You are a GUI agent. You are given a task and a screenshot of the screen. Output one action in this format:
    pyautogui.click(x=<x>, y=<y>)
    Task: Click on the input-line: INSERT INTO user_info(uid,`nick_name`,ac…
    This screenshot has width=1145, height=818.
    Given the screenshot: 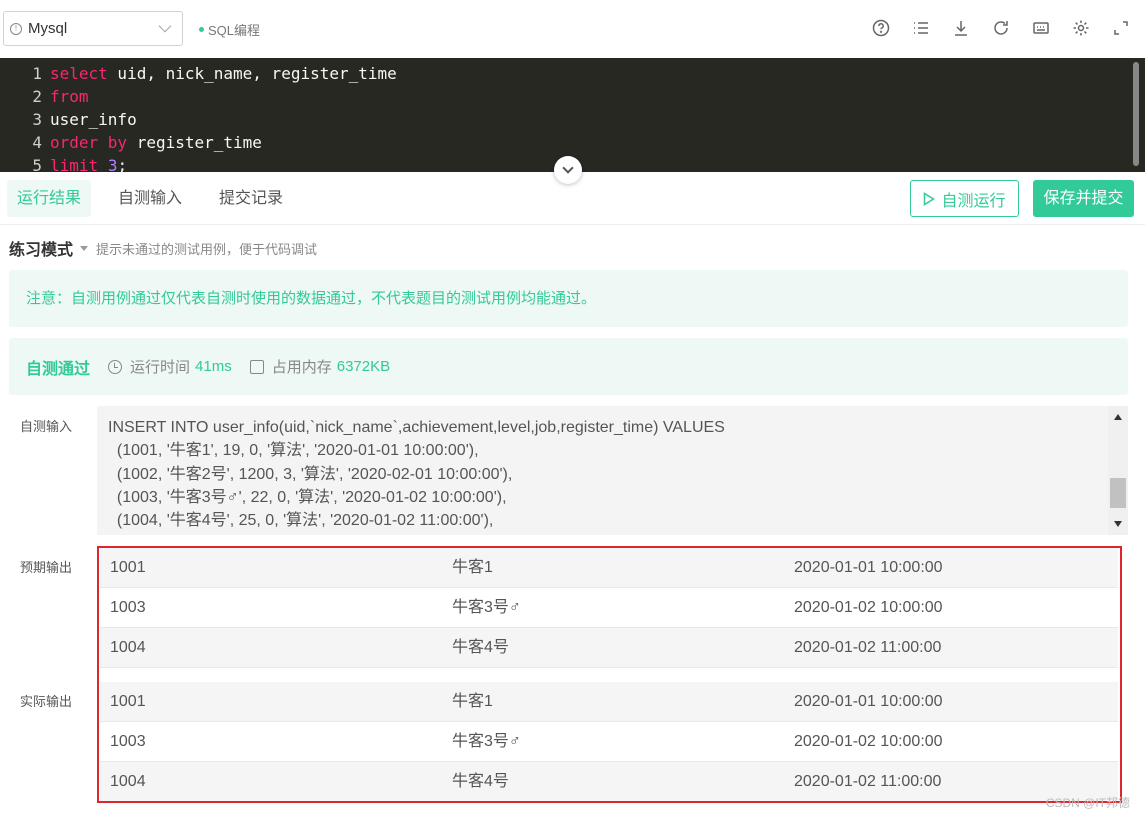 What is the action you would take?
    pyautogui.click(x=416, y=427)
    